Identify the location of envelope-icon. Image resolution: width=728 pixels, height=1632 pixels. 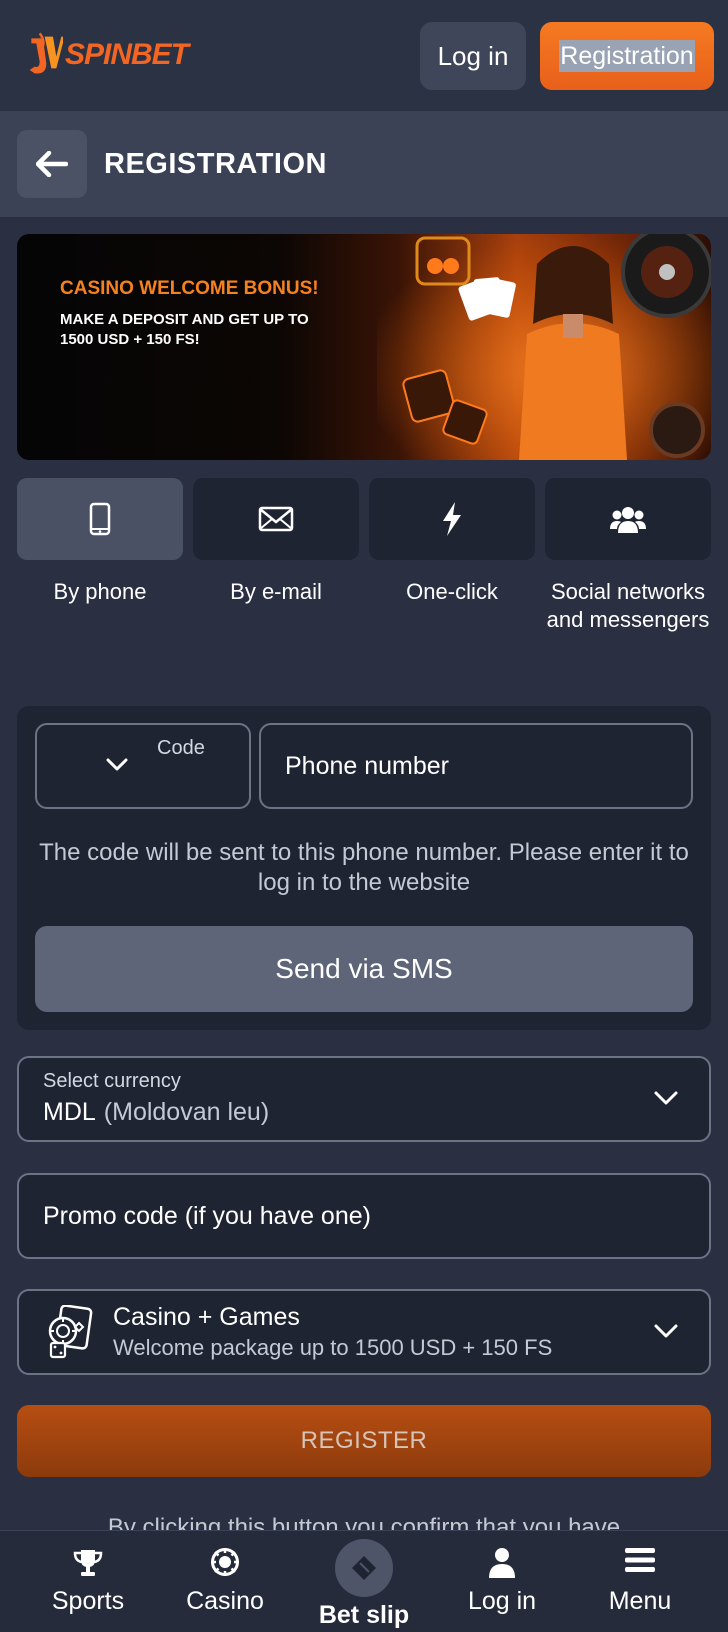
(276, 519).